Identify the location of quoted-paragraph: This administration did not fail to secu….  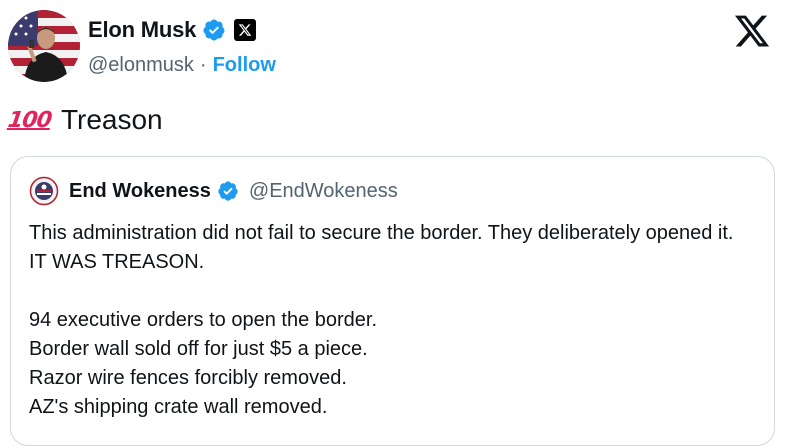
(381, 247).